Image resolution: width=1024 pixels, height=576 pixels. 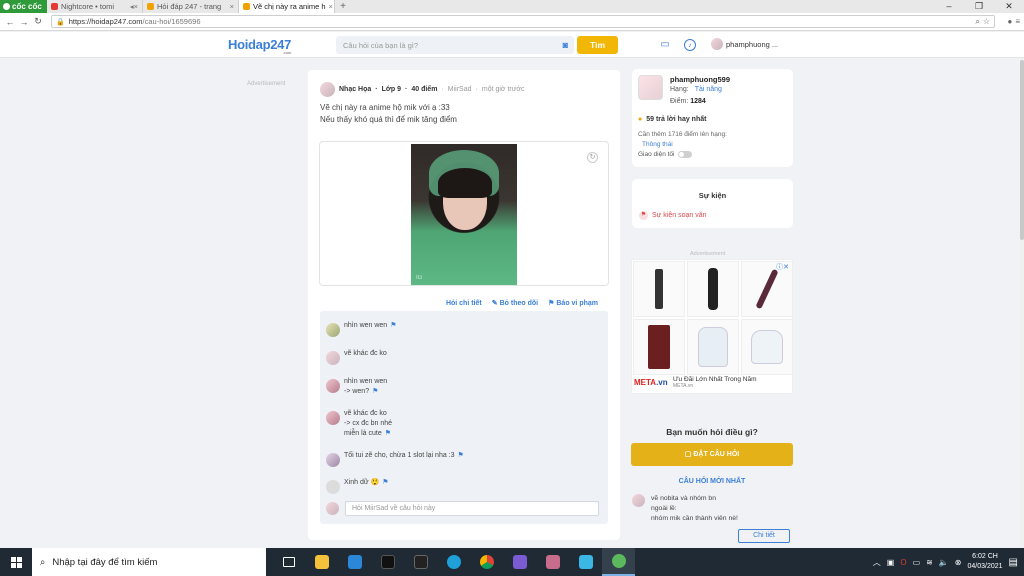 I want to click on menu-icon: ≡, so click(x=1017, y=21).